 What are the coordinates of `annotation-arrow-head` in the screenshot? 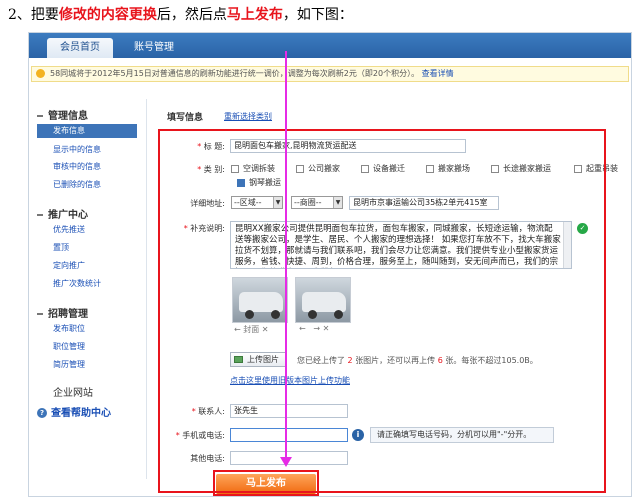 It's located at (286, 462).